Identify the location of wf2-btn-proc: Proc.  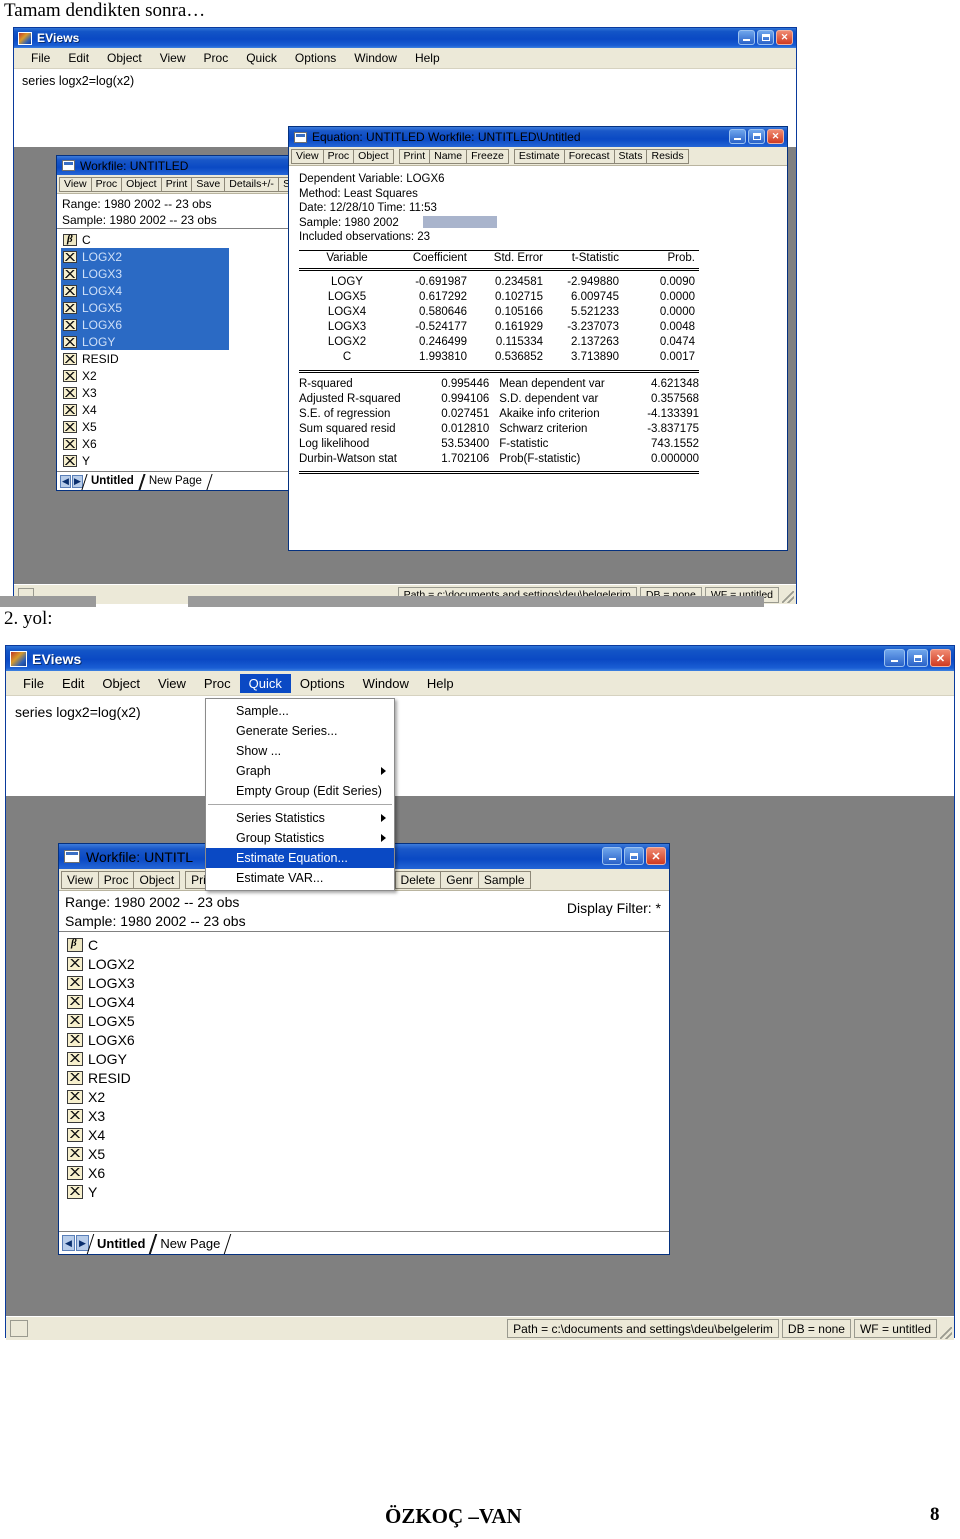
(116, 879).